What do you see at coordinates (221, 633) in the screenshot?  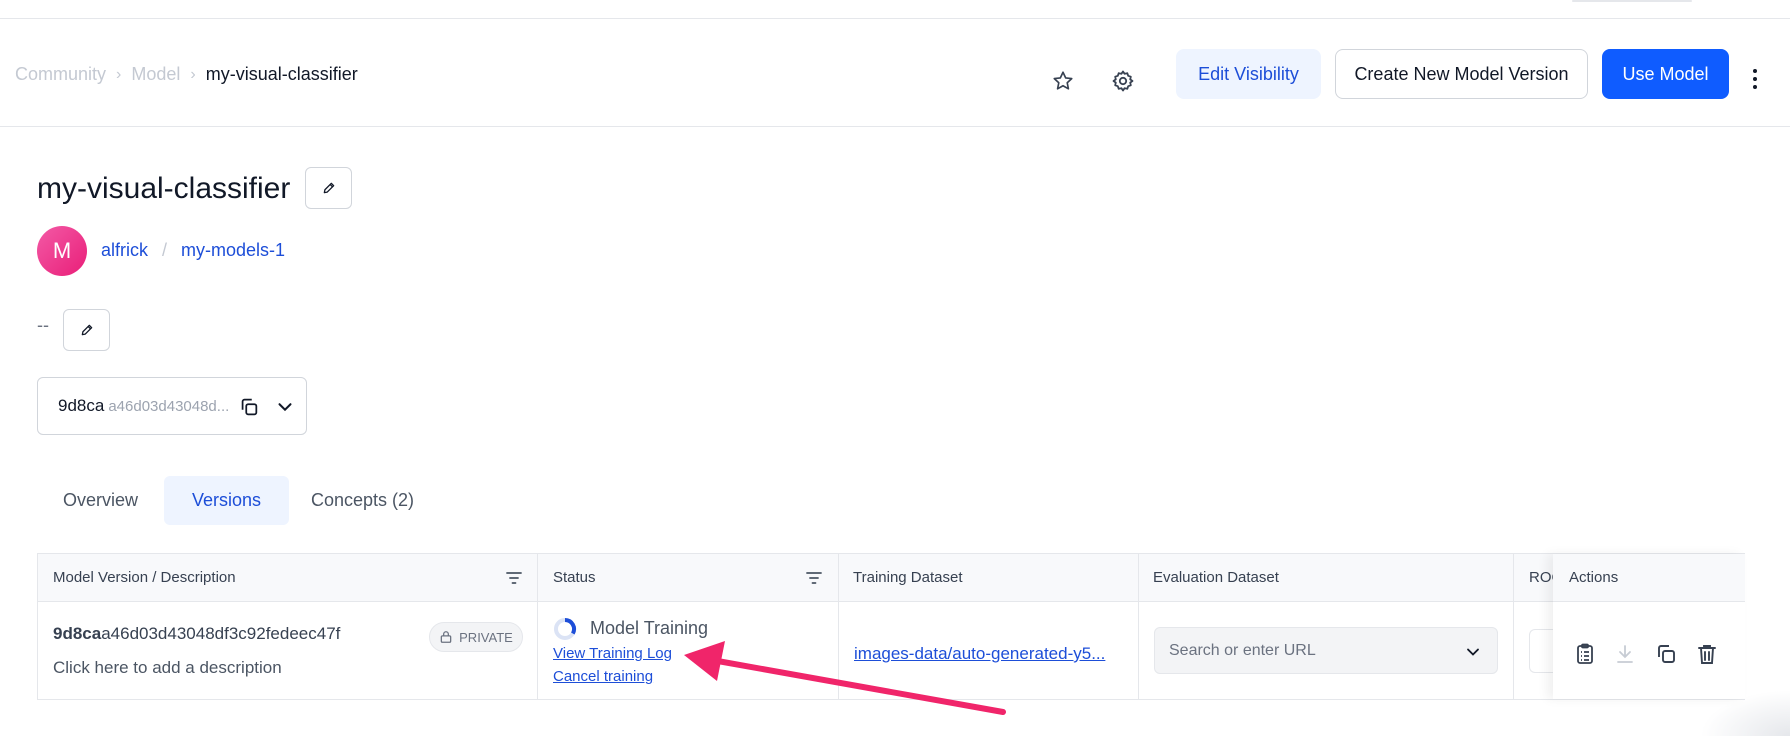 I see `version-id-rest: a46d03d43048df3c92fedeec47f` at bounding box center [221, 633].